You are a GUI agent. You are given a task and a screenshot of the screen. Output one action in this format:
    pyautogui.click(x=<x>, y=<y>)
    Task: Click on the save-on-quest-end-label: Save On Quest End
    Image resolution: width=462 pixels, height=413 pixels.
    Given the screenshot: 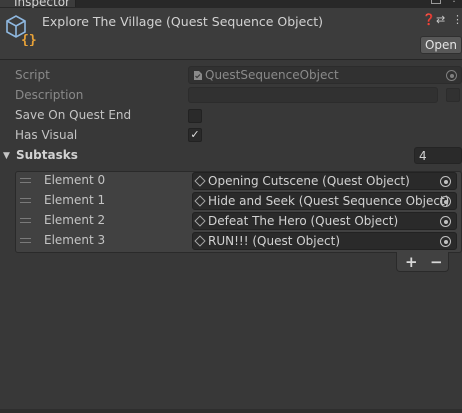 What is the action you would take?
    pyautogui.click(x=73, y=115)
    